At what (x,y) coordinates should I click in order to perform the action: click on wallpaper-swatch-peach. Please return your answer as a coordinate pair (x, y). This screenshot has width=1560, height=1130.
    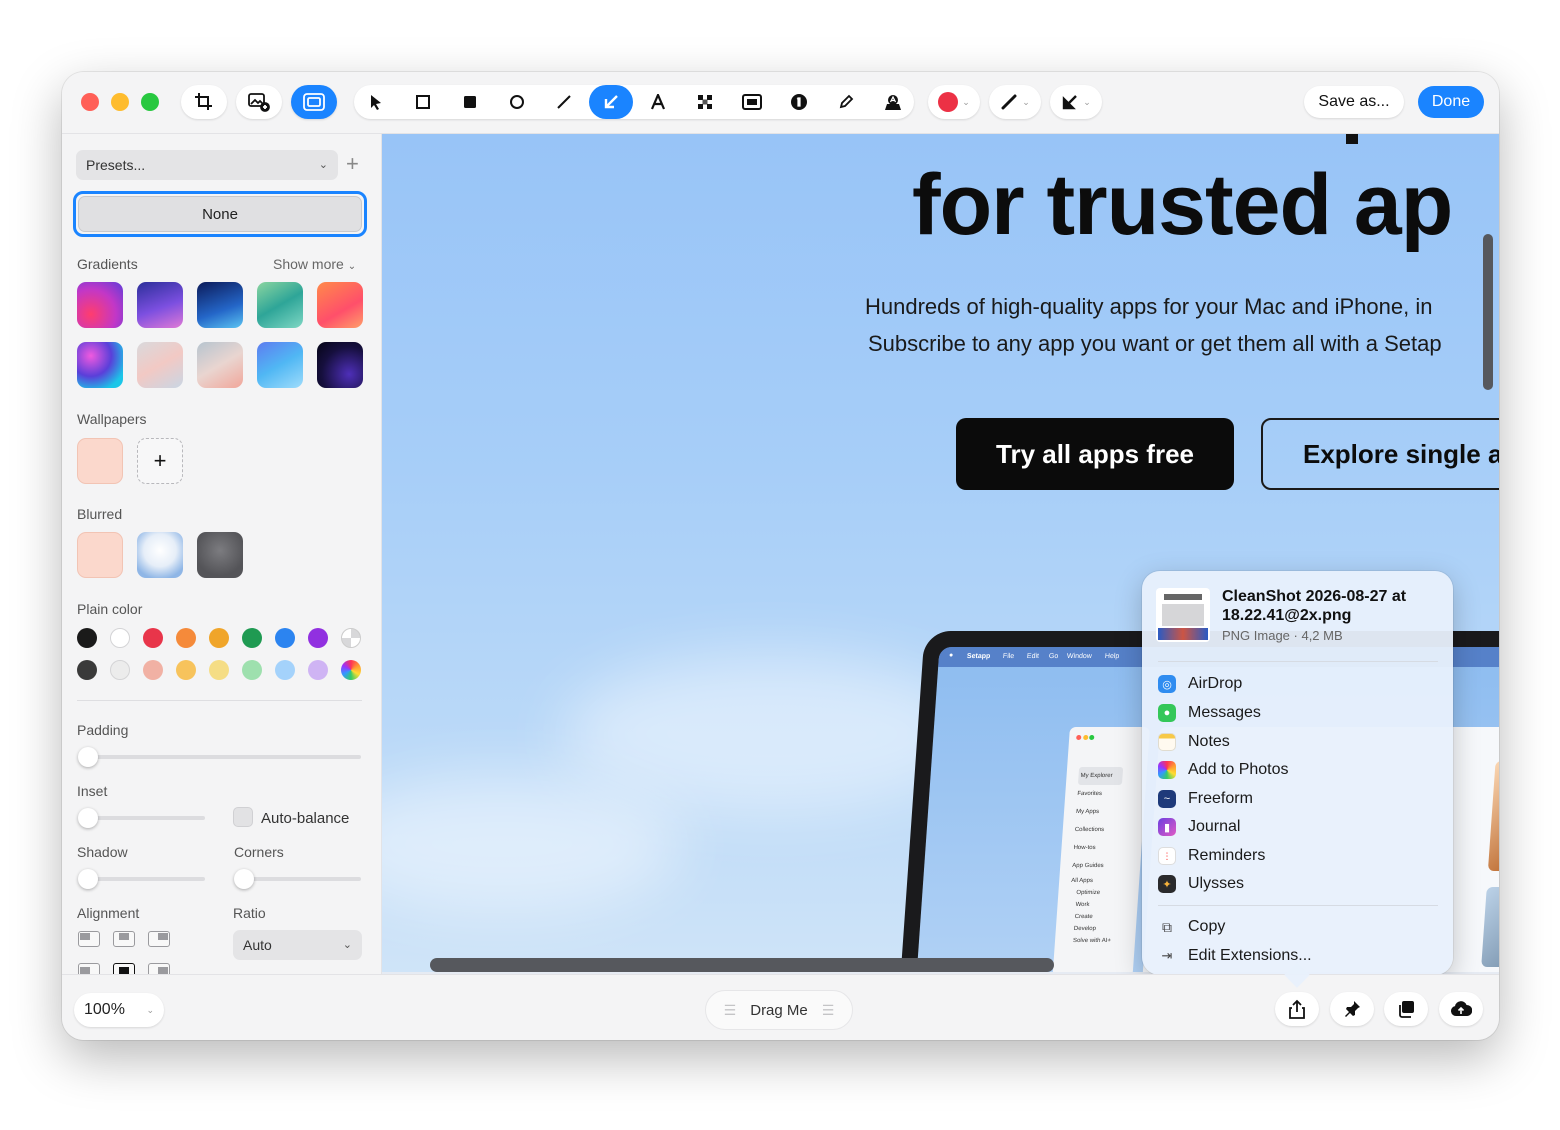
    Looking at the image, I should click on (100, 461).